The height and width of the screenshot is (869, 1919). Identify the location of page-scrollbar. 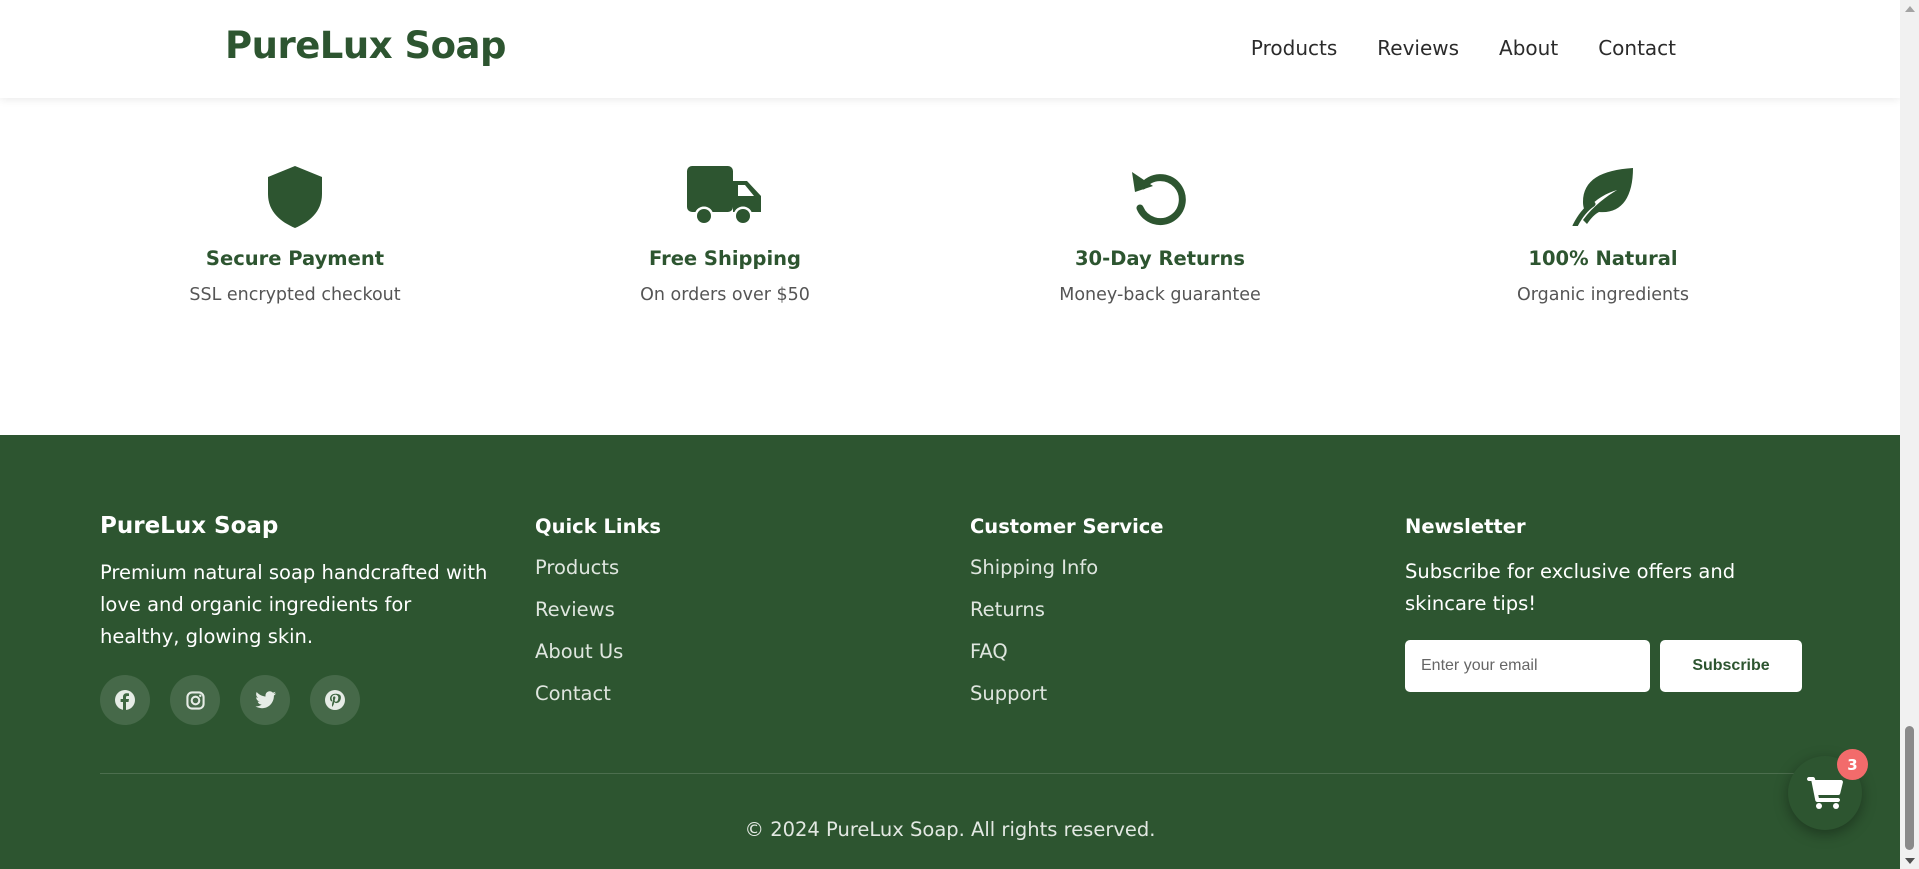
(1909, 434).